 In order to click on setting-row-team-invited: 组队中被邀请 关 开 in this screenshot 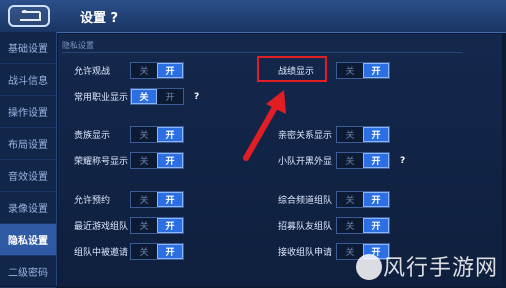, I will do `click(129, 251)`.